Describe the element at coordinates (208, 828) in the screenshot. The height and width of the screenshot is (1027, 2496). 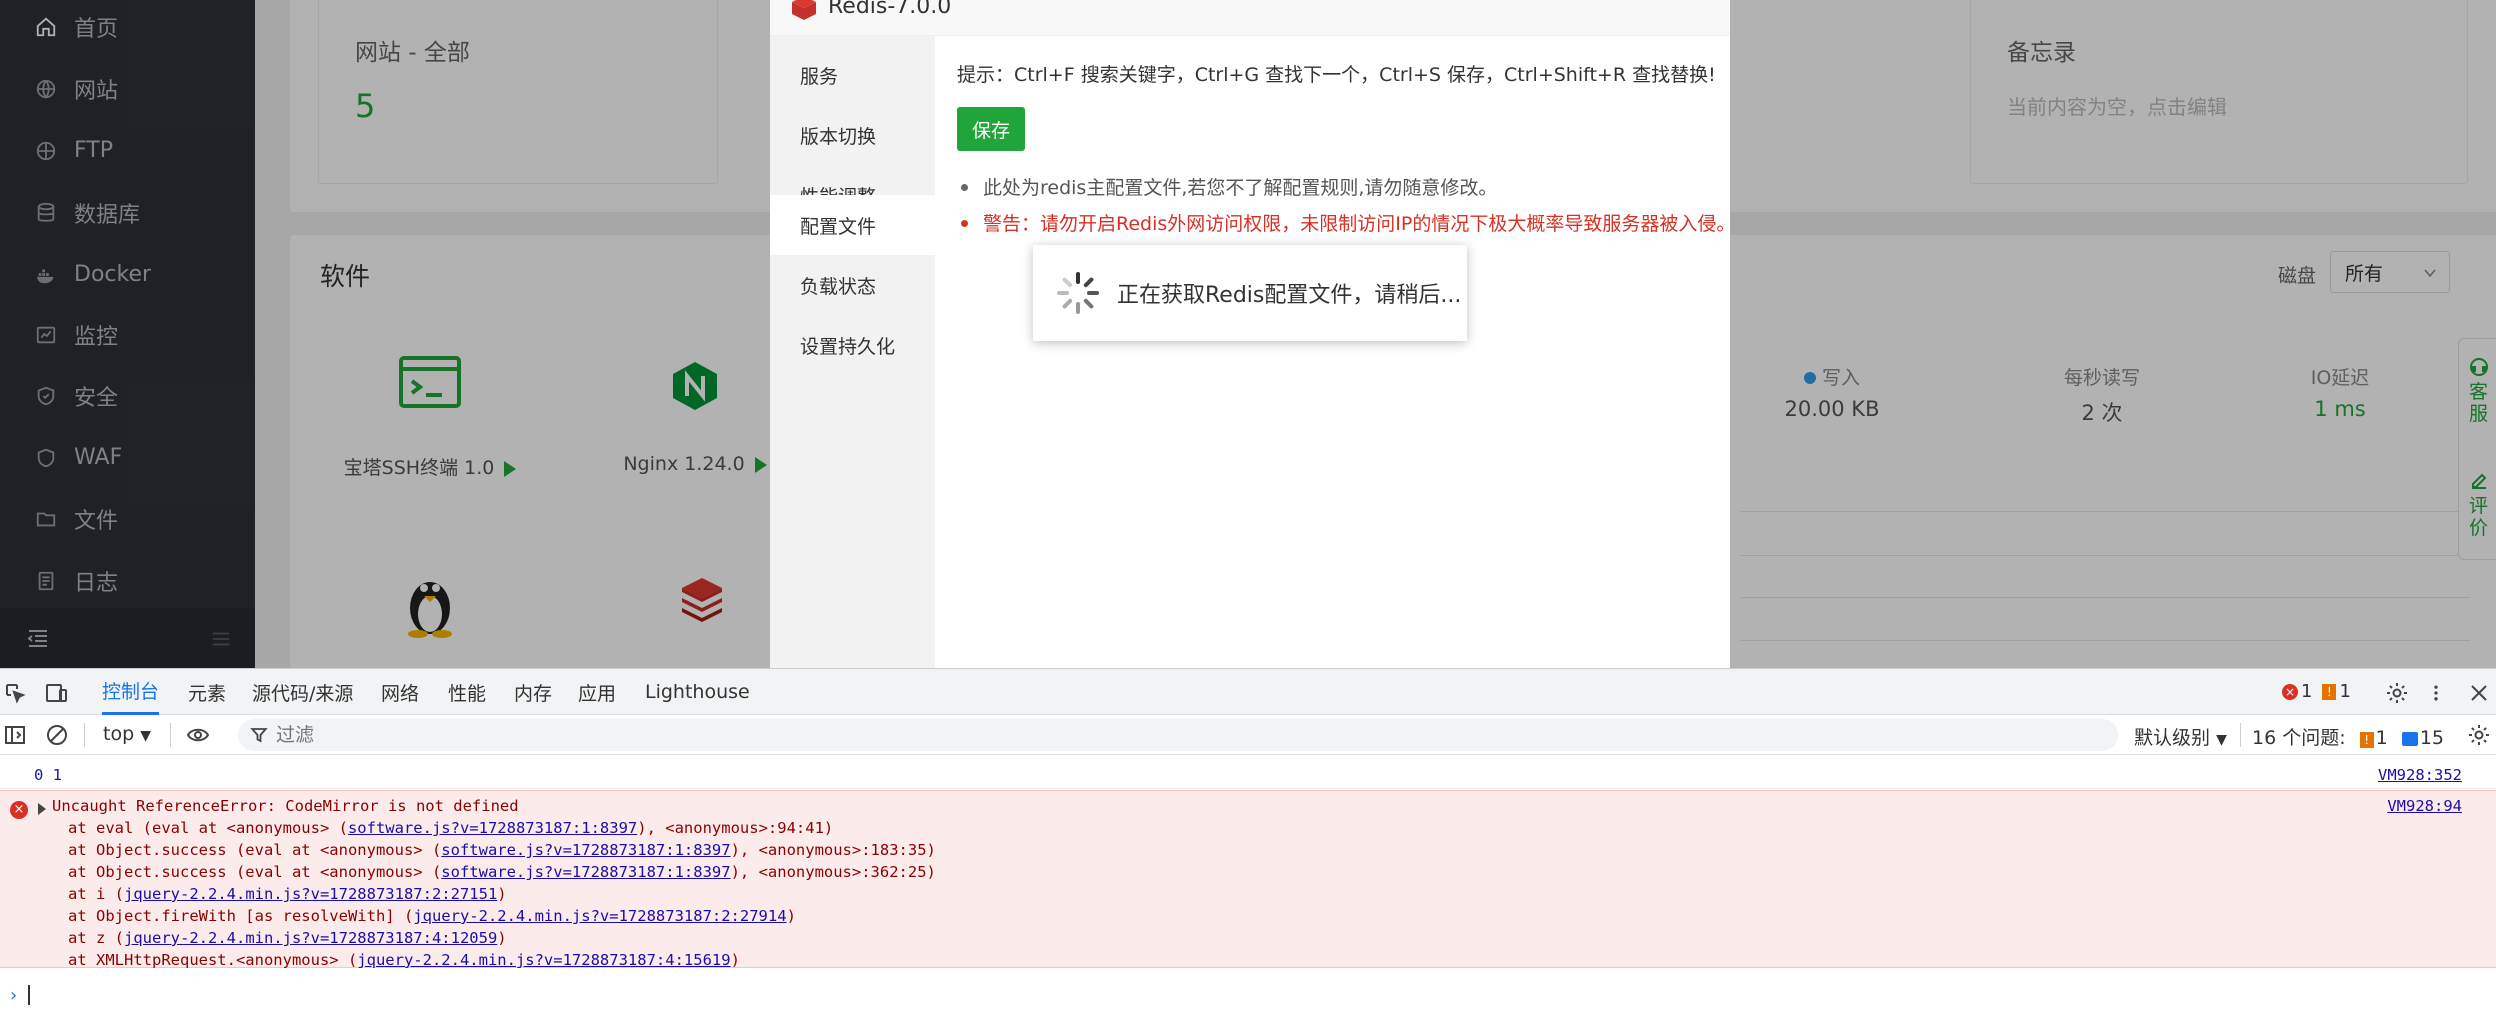
I see `stack-text: at eval (eval at <anonymous> (` at that location.